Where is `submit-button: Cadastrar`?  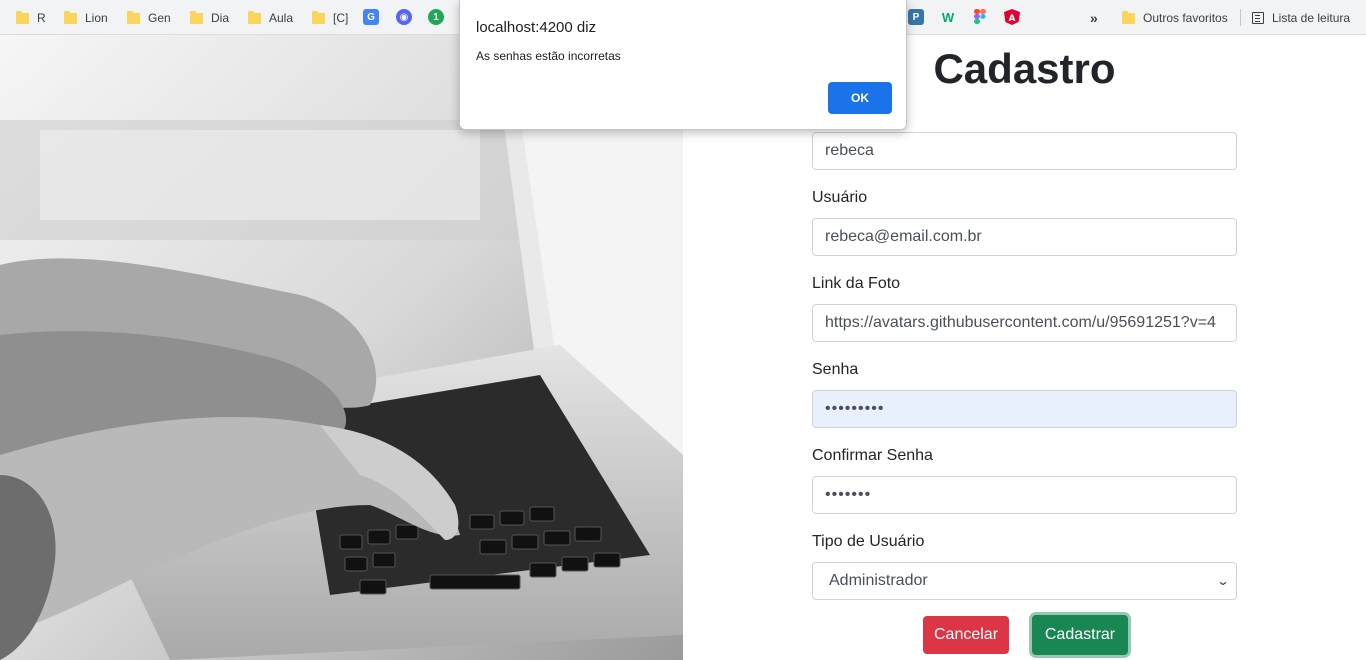 submit-button: Cadastrar is located at coordinates (1080, 635).